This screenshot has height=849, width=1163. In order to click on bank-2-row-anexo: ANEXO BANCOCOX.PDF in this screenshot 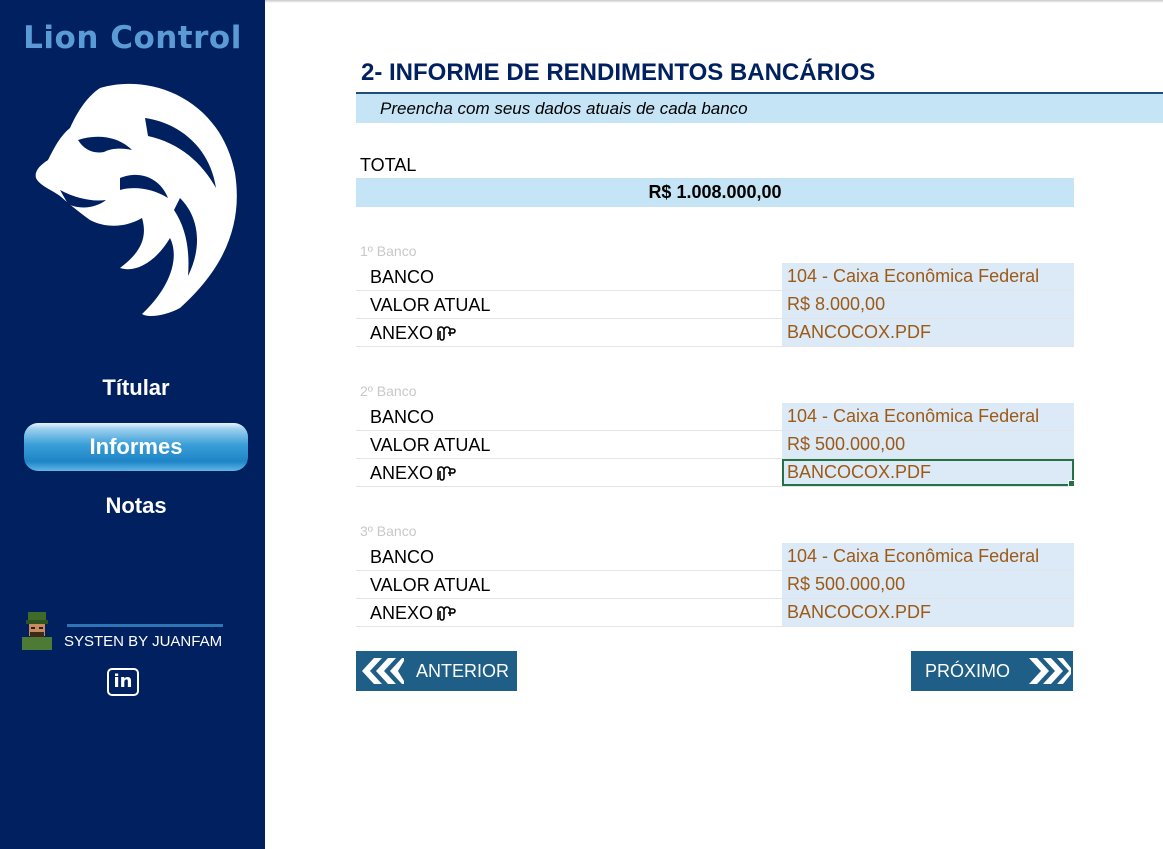, I will do `click(715, 473)`.